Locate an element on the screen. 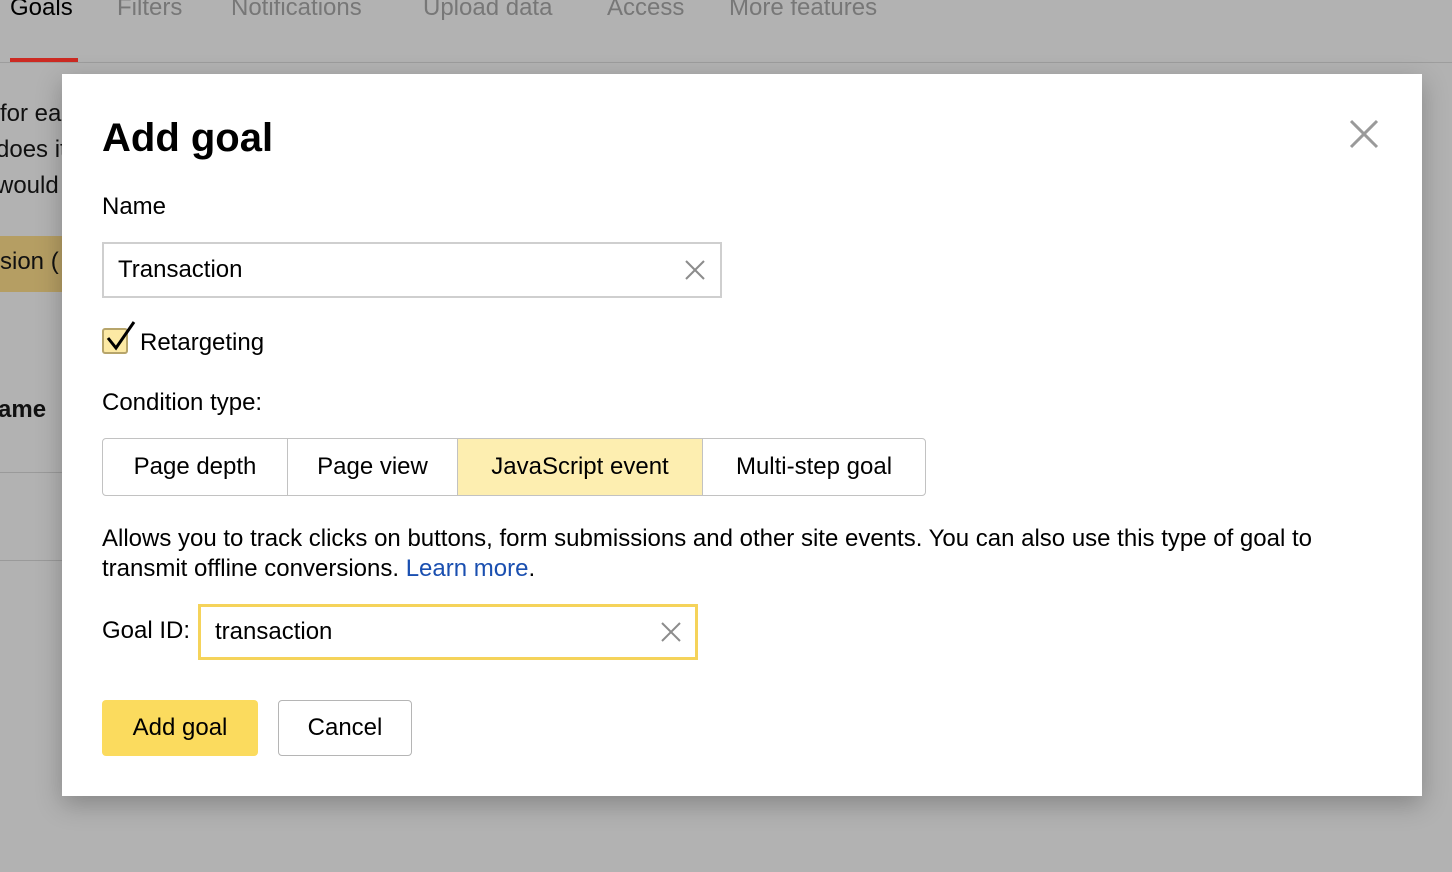 The height and width of the screenshot is (872, 1452). condition-page-view: Page view is located at coordinates (373, 467).